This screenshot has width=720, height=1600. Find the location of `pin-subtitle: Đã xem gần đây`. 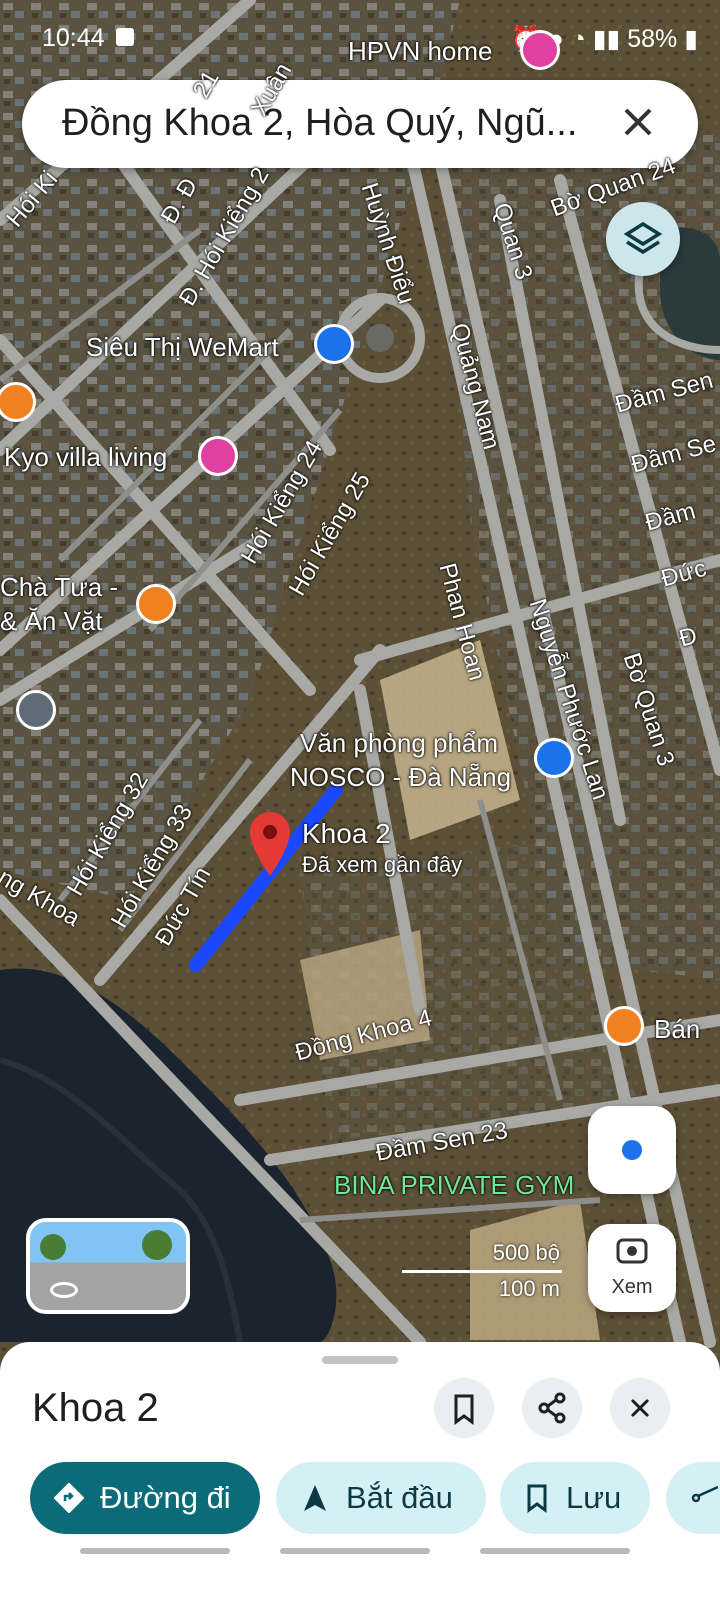

pin-subtitle: Đã xem gần đây is located at coordinates (382, 864).